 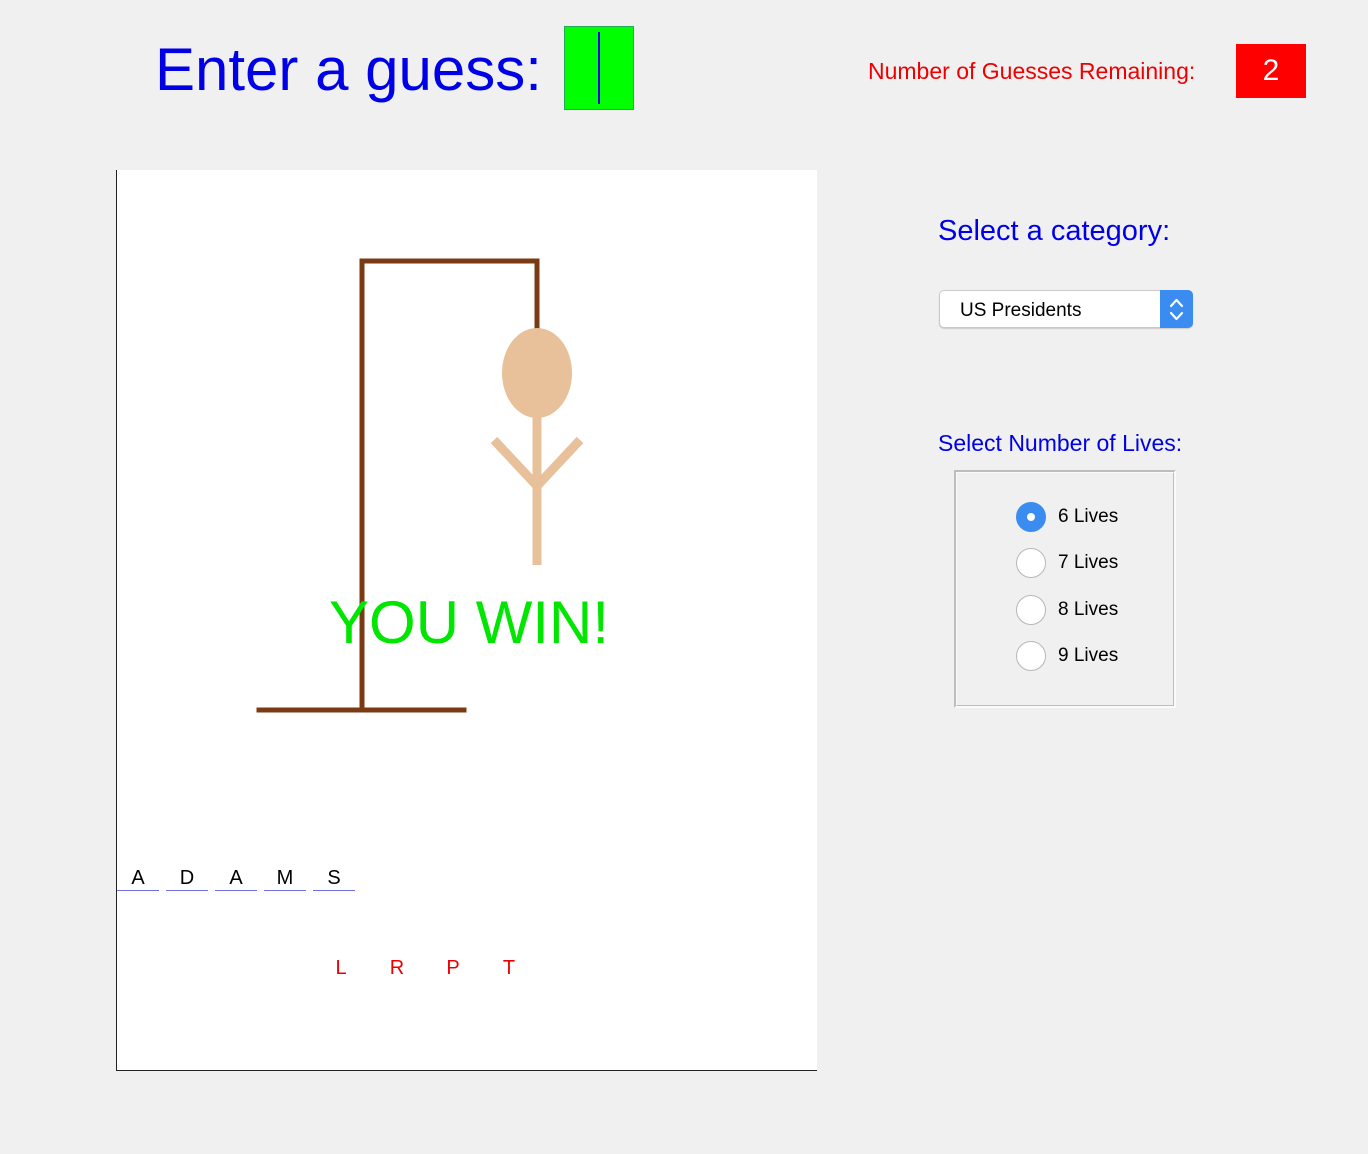 What do you see at coordinates (515, 463) in the screenshot?
I see `figure-left-arm` at bounding box center [515, 463].